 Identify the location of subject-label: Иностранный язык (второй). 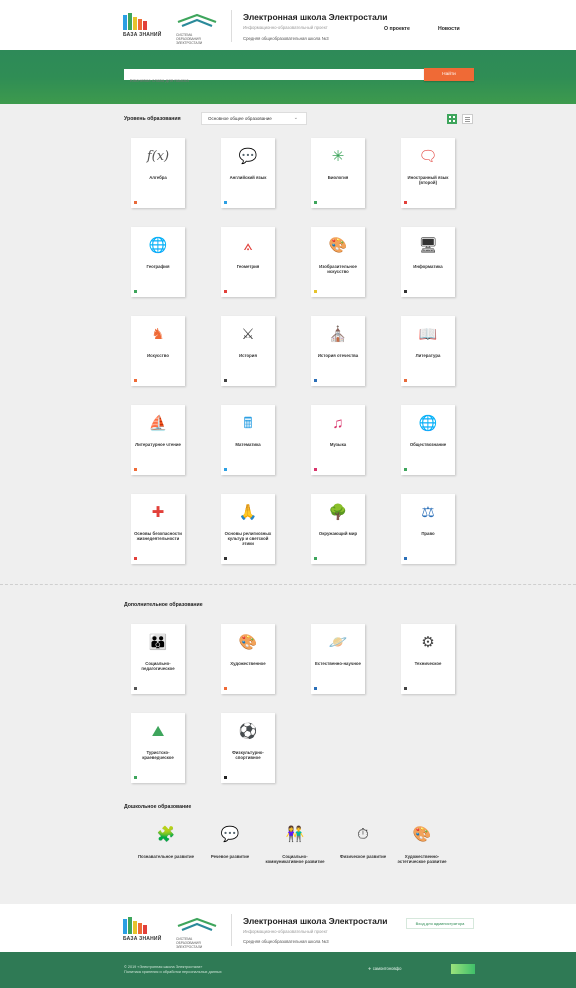
(428, 180).